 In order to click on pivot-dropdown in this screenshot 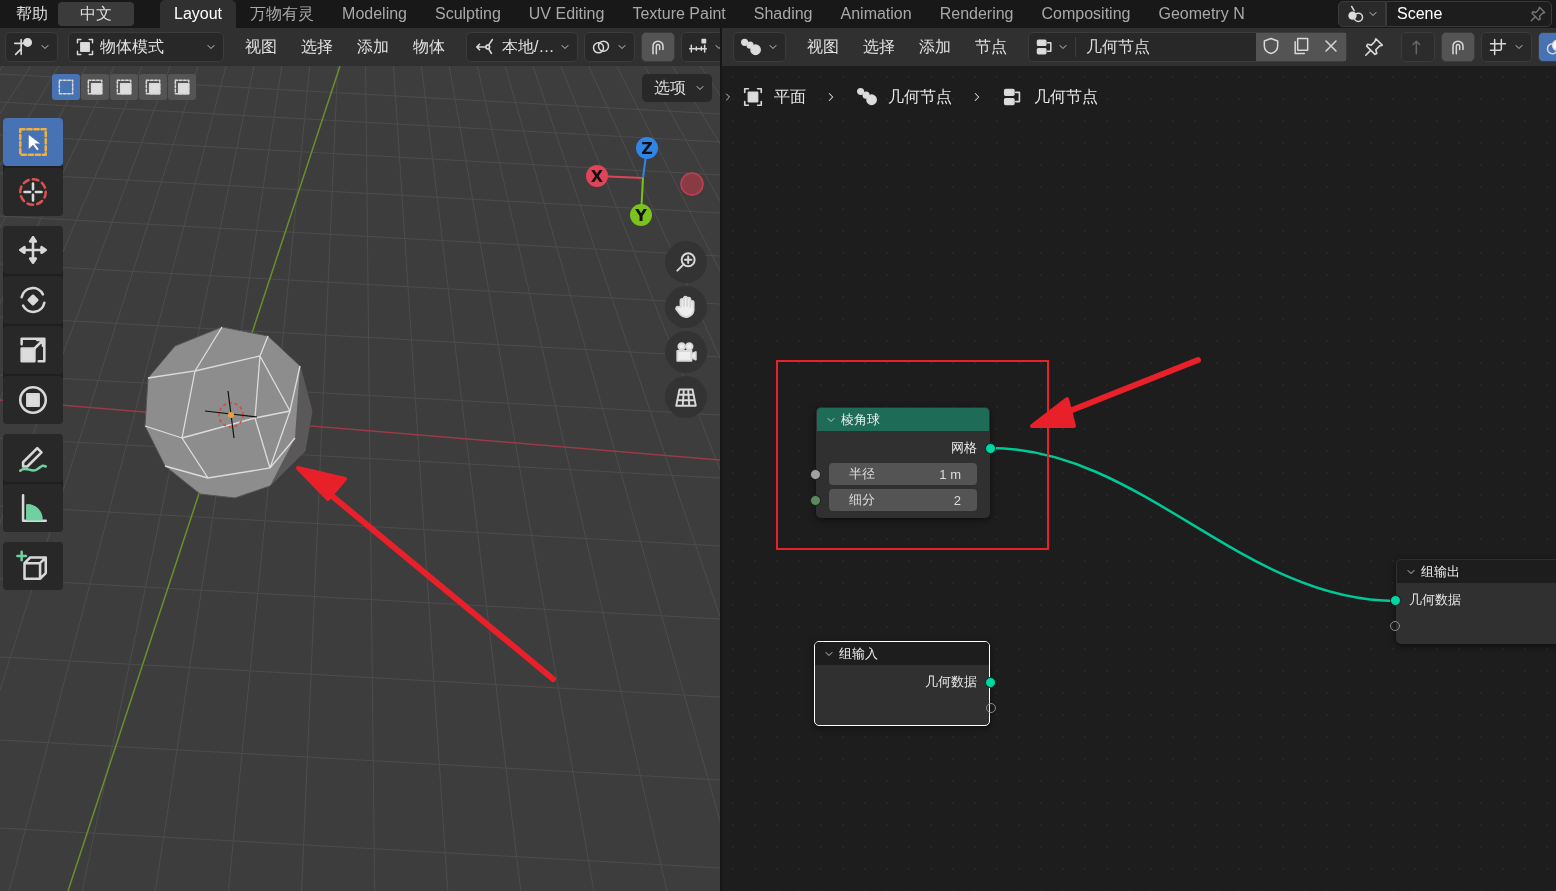, I will do `click(610, 47)`.